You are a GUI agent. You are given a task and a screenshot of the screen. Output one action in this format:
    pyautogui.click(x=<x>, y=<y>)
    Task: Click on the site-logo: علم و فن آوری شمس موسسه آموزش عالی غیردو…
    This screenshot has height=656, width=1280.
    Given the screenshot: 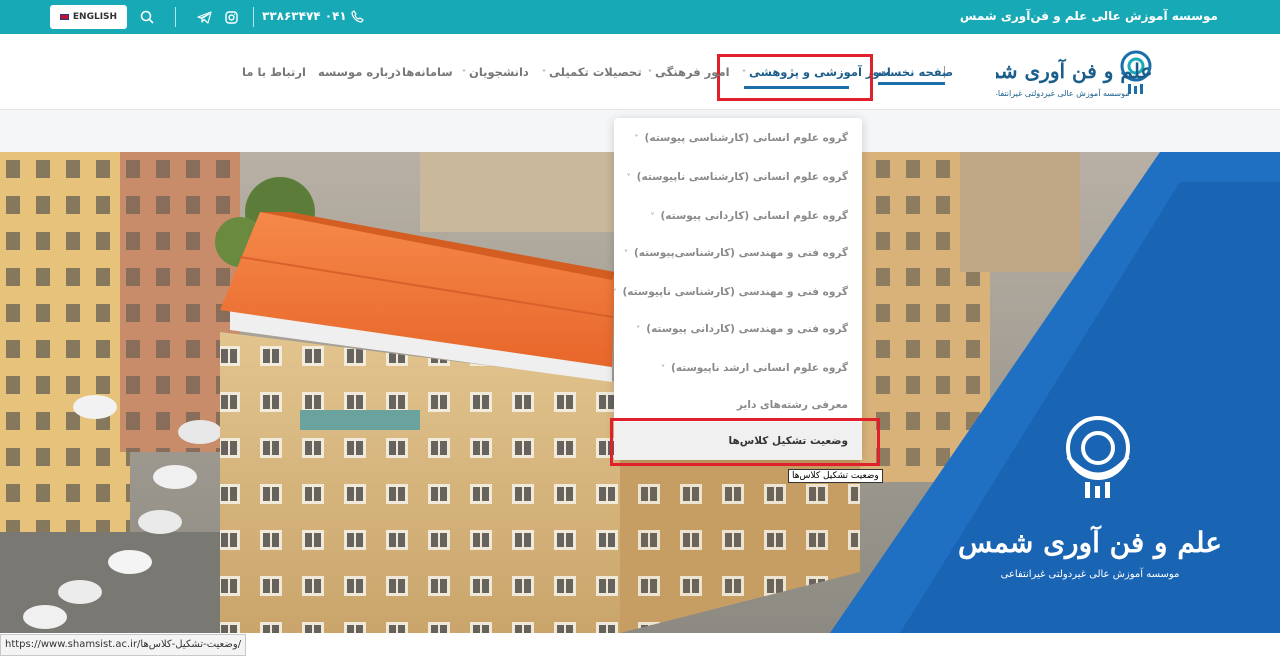 What is the action you would take?
    pyautogui.click(x=1065, y=74)
    